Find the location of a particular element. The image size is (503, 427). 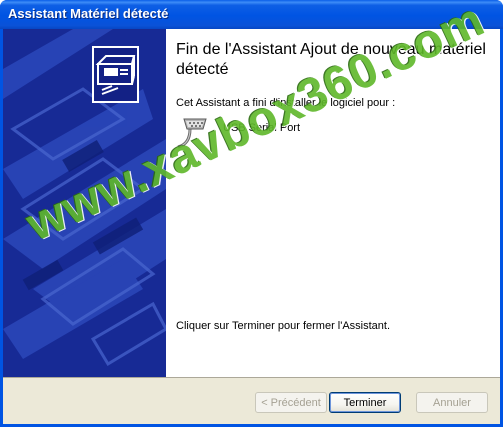

back-button: < Précédent is located at coordinates (291, 402).